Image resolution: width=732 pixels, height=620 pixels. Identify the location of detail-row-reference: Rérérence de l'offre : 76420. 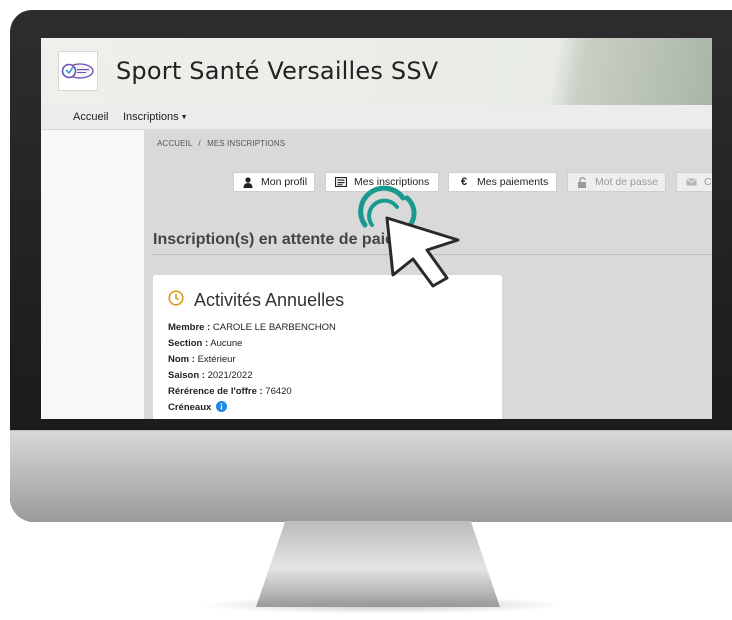
(252, 392).